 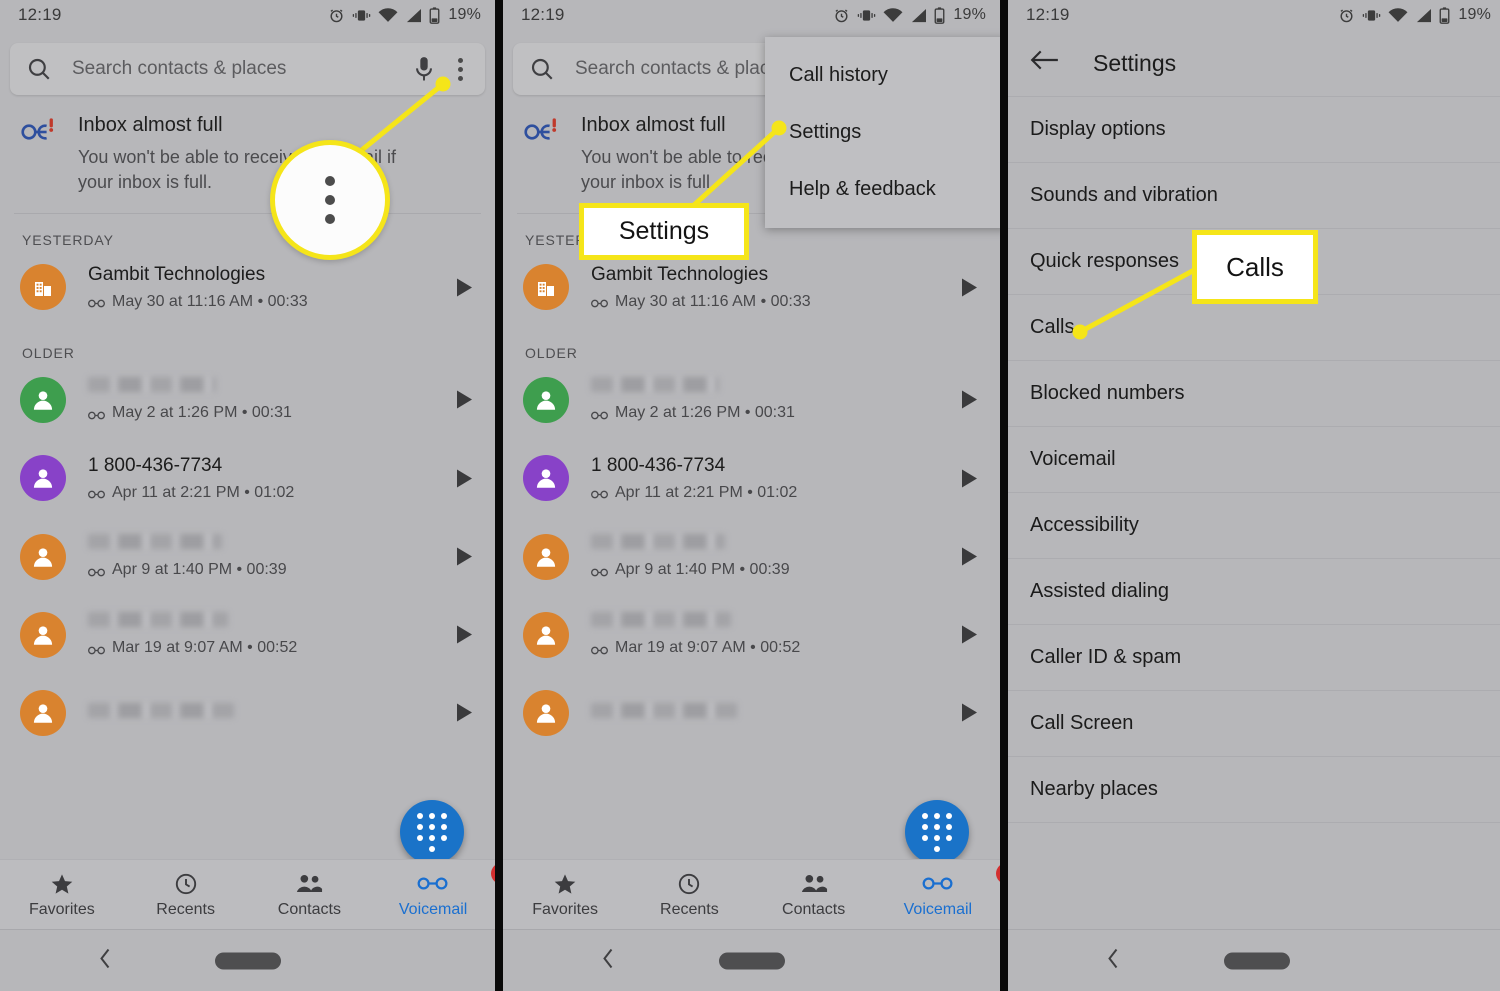 I want to click on battery-percent: 19%, so click(x=969, y=14).